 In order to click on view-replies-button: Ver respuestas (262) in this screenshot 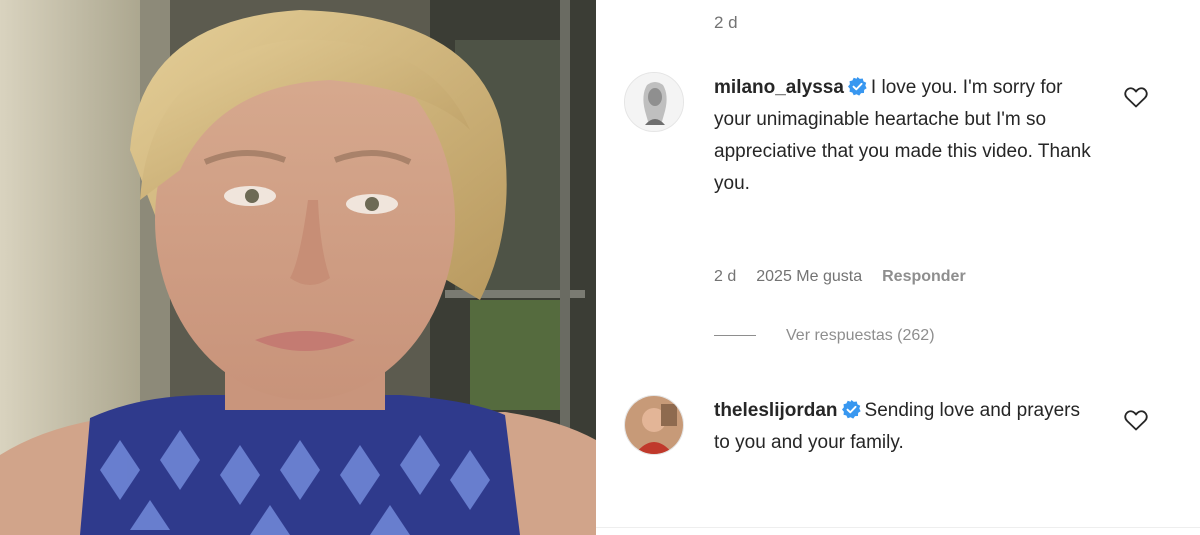, I will do `click(824, 336)`.